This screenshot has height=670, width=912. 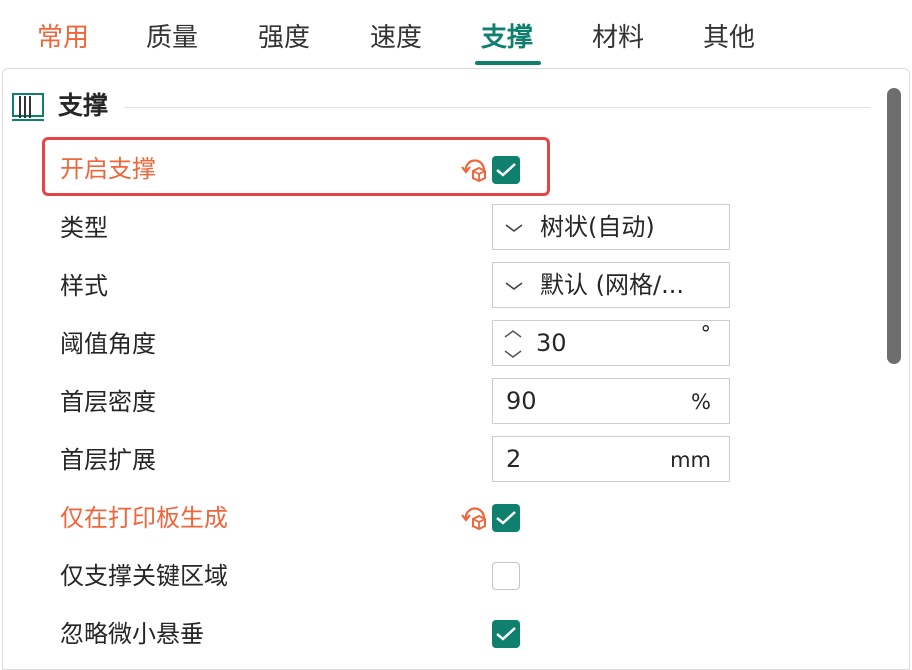 I want to click on critical-regions-only-label: 仅支撑关键区域, so click(x=144, y=576).